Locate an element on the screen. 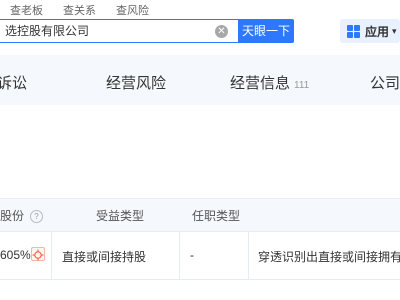 This screenshot has height=300, width=400. tab-boss: 查老板 is located at coordinates (26, 11).